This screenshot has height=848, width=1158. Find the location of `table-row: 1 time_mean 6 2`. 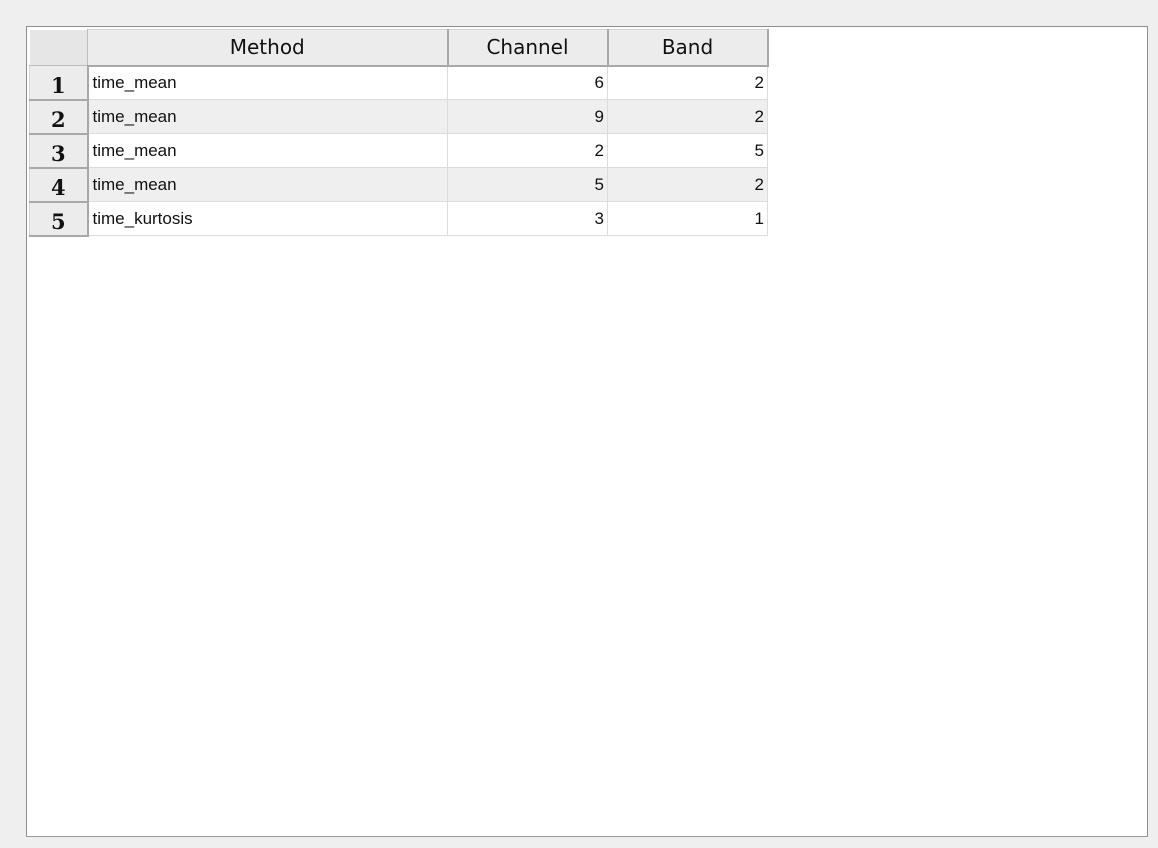

table-row: 1 time_mean 6 2 is located at coordinates (398, 83).